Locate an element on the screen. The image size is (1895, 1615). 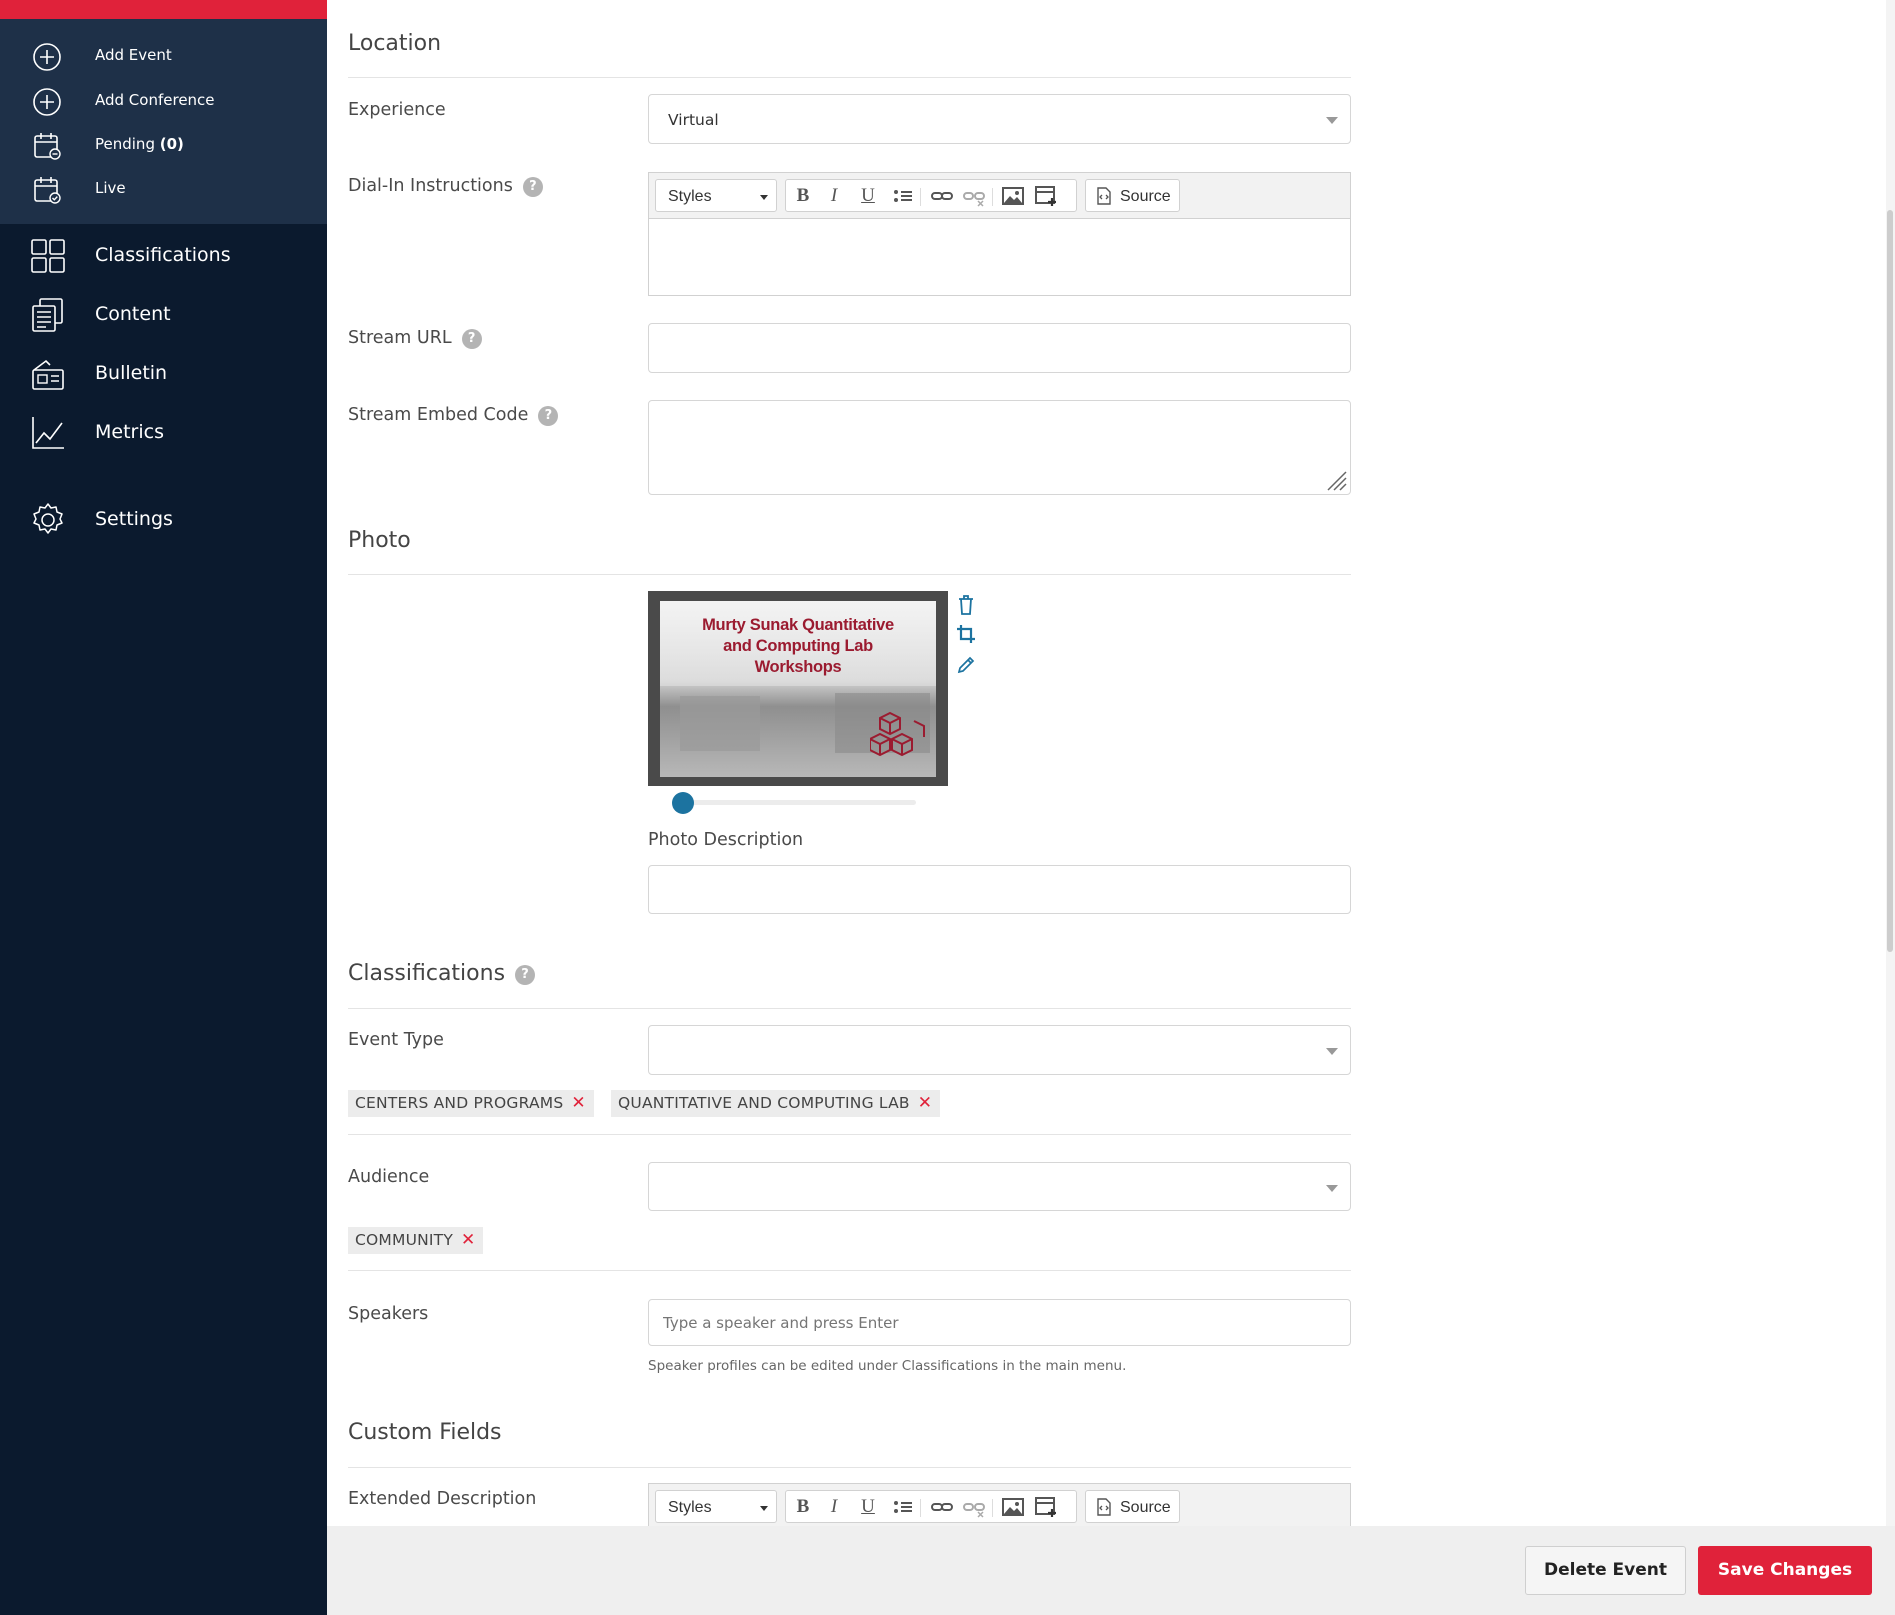
tag-label: COMMUNITY is located at coordinates (404, 1240).